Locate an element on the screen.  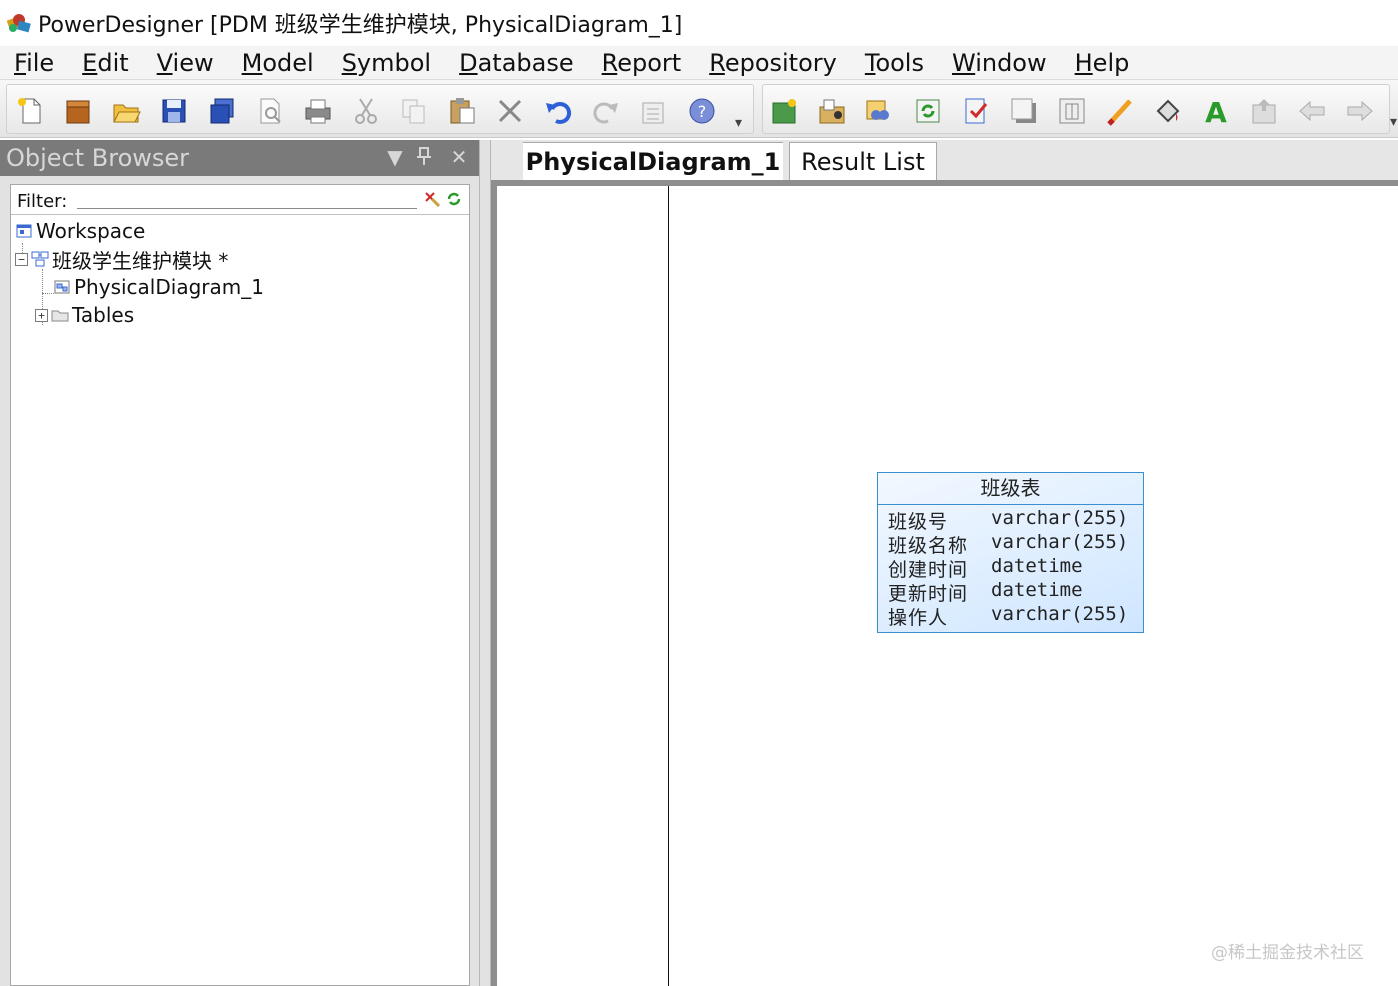
menu-label: eport is located at coordinates (649, 62).